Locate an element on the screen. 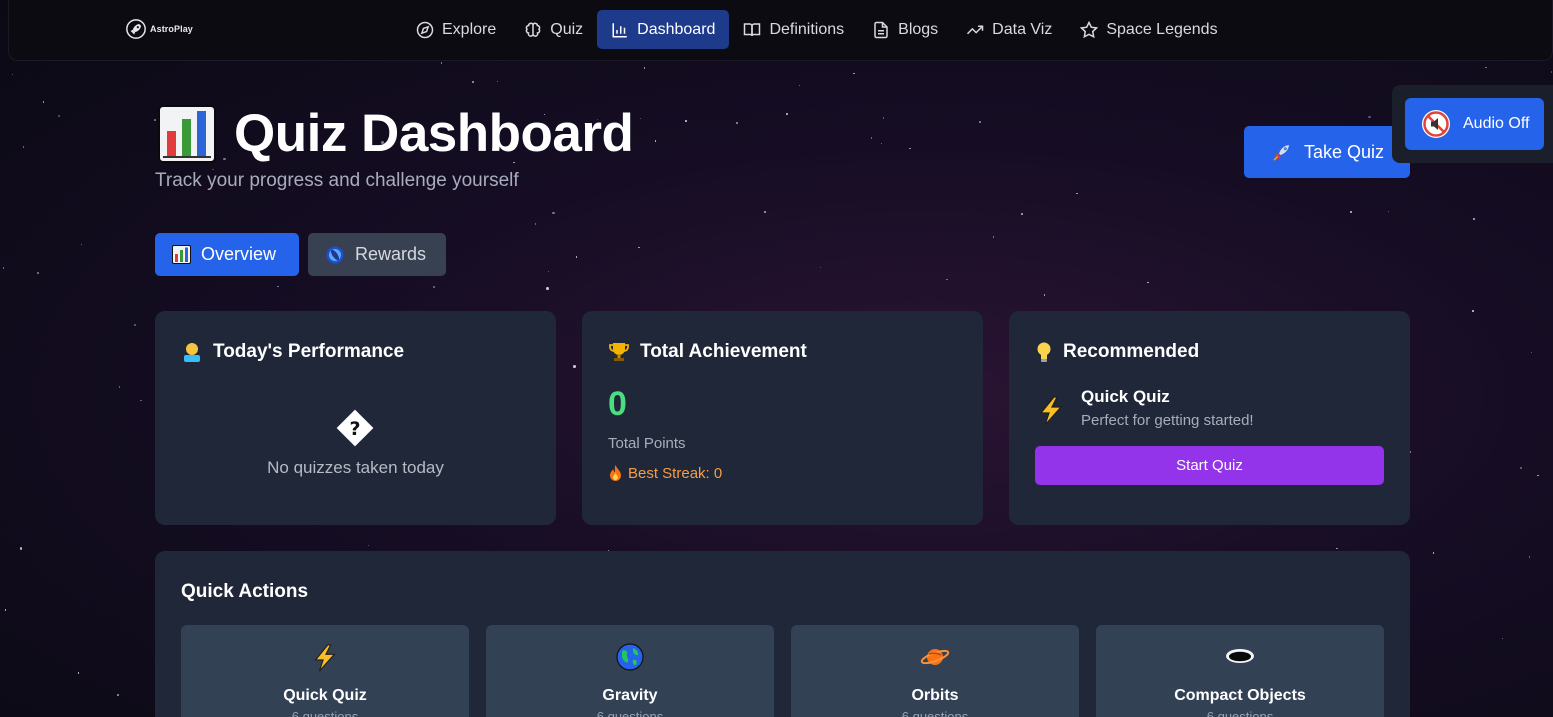 This screenshot has height=717, width=1553. quick-action-quick-quiz: Quick Quiz 6 questions is located at coordinates (325, 671).